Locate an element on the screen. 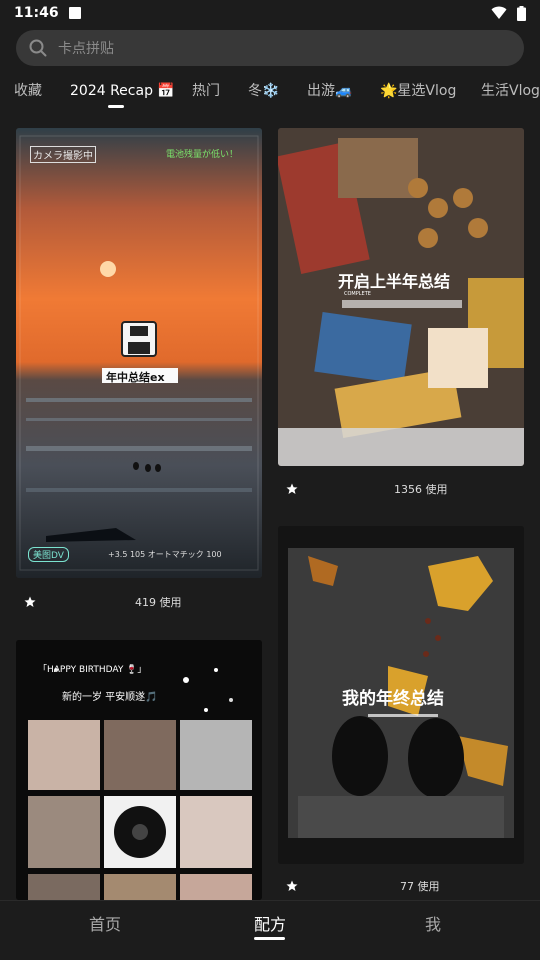  search-input: 卡点拼贴 is located at coordinates (86, 48).